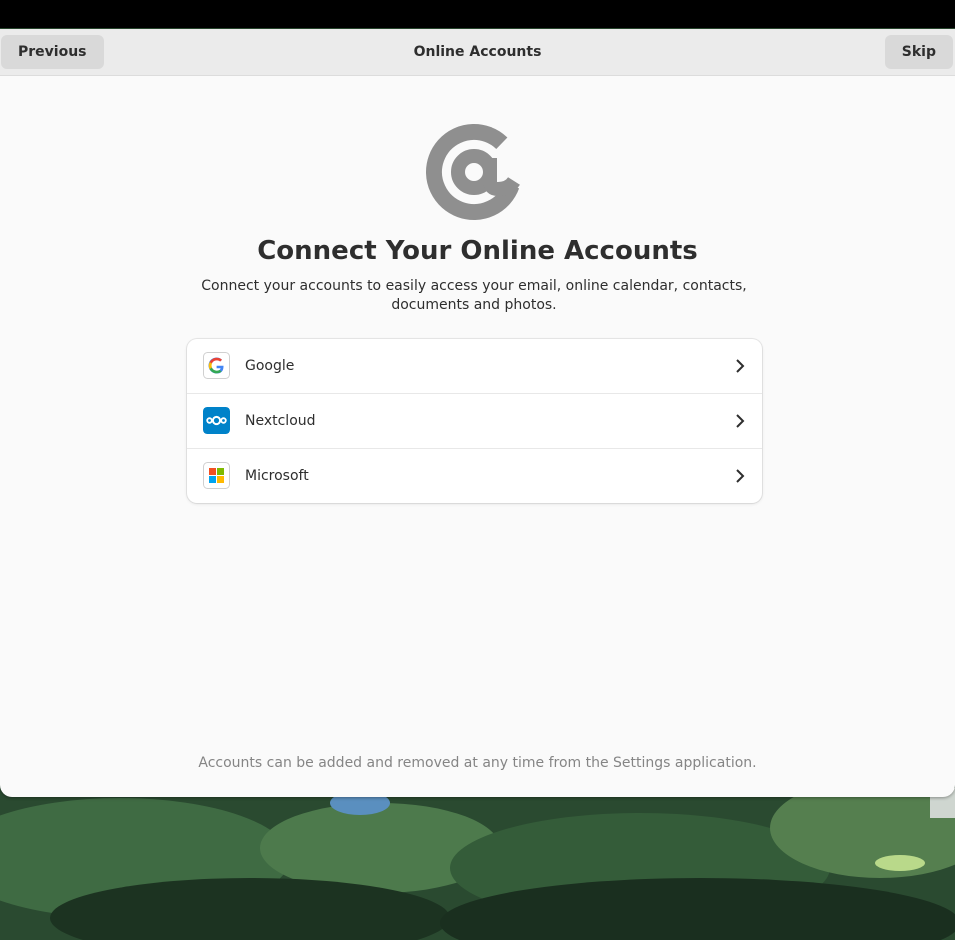  Describe the element at coordinates (277, 476) in the screenshot. I see `provider-label: Microsoft` at that location.